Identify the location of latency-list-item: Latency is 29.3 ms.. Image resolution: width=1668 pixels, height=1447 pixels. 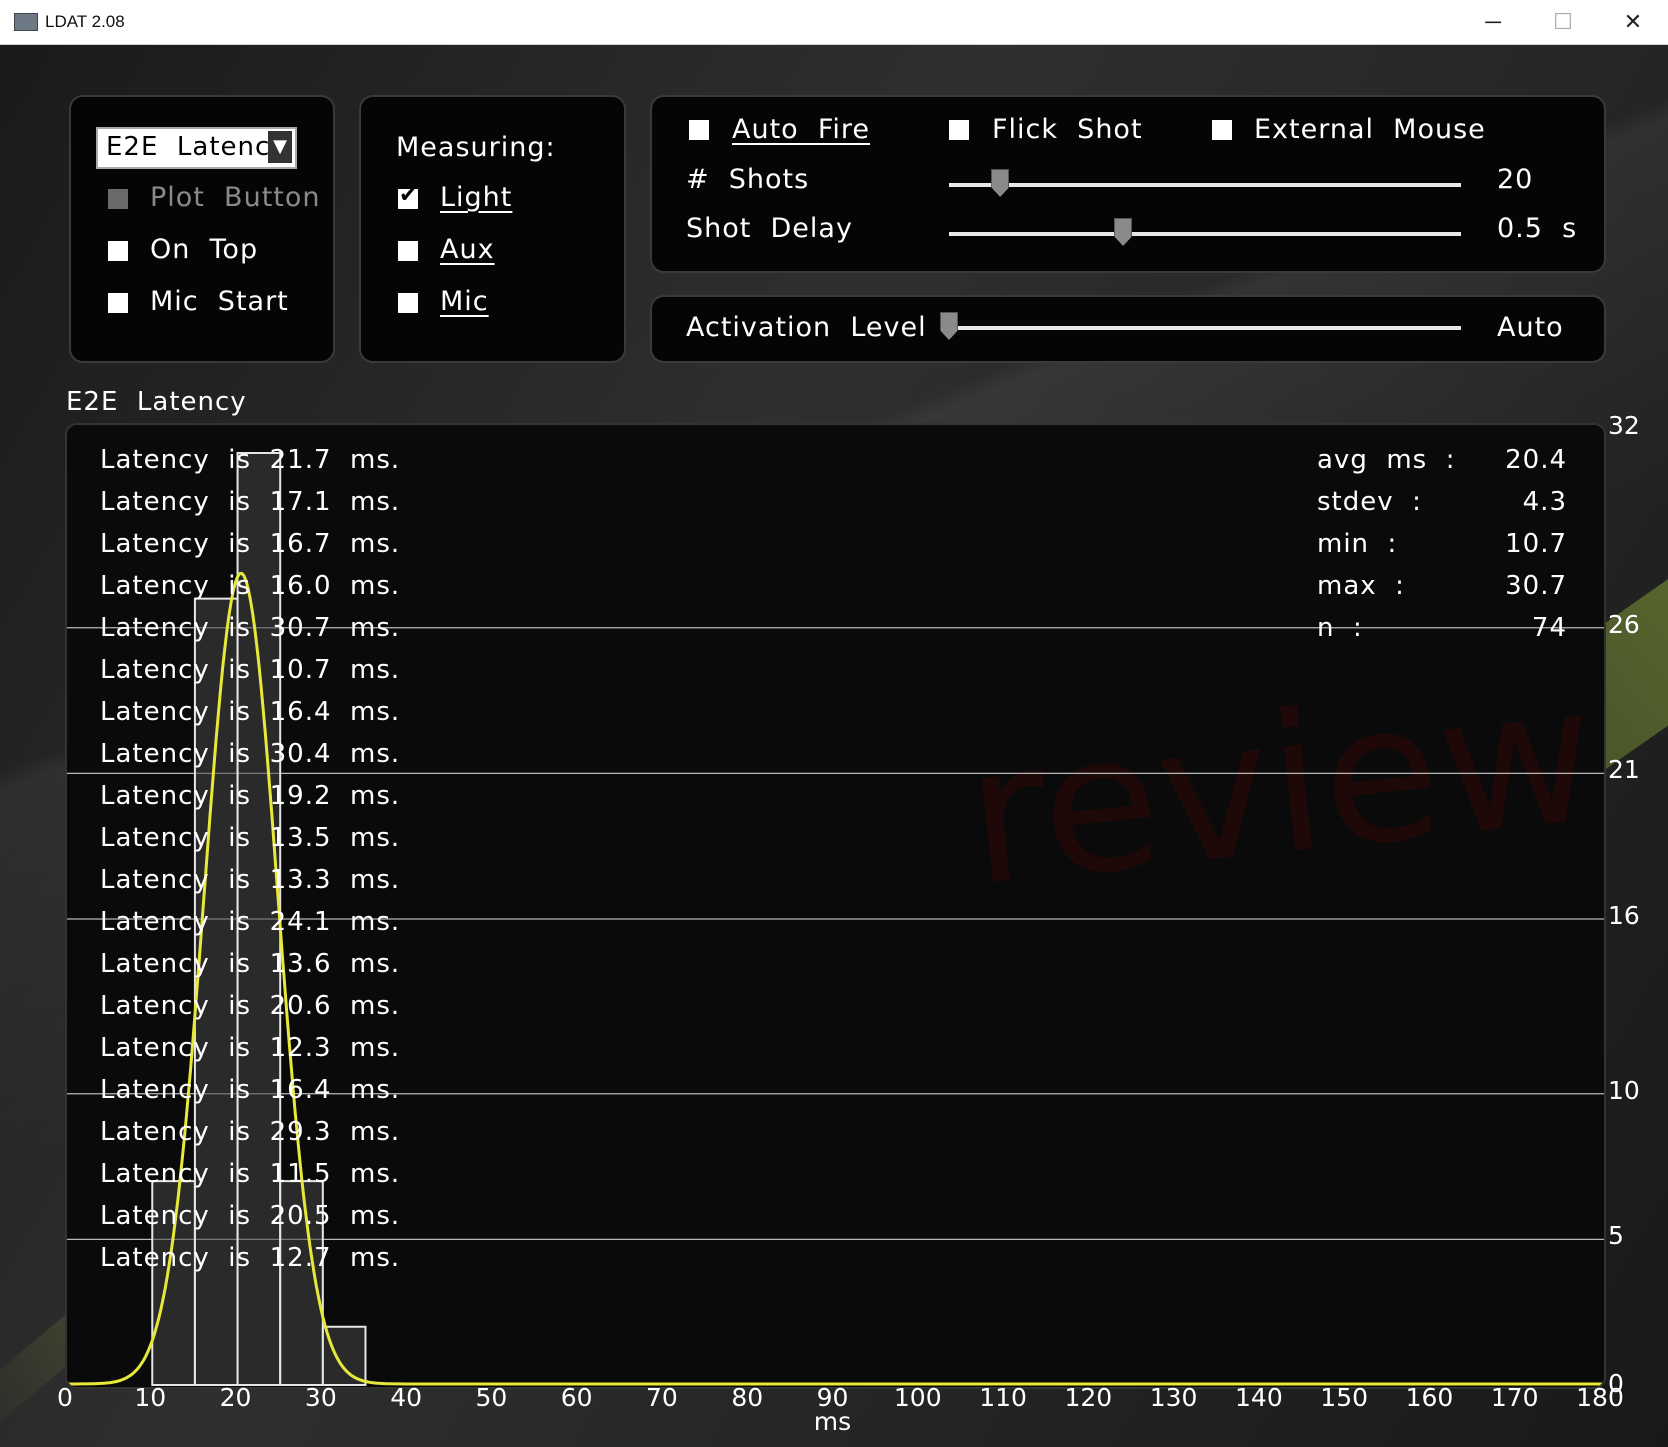
(250, 1138).